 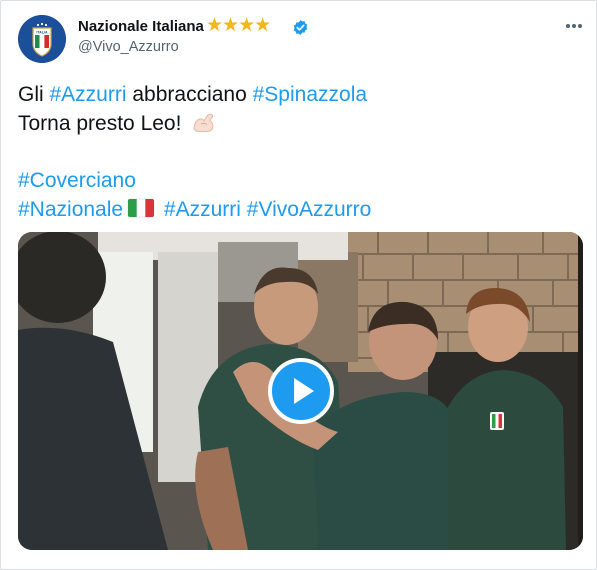 I want to click on tweet-line-4: #Nazionale #Azzurri #VivoAzzurro, so click(x=298, y=209).